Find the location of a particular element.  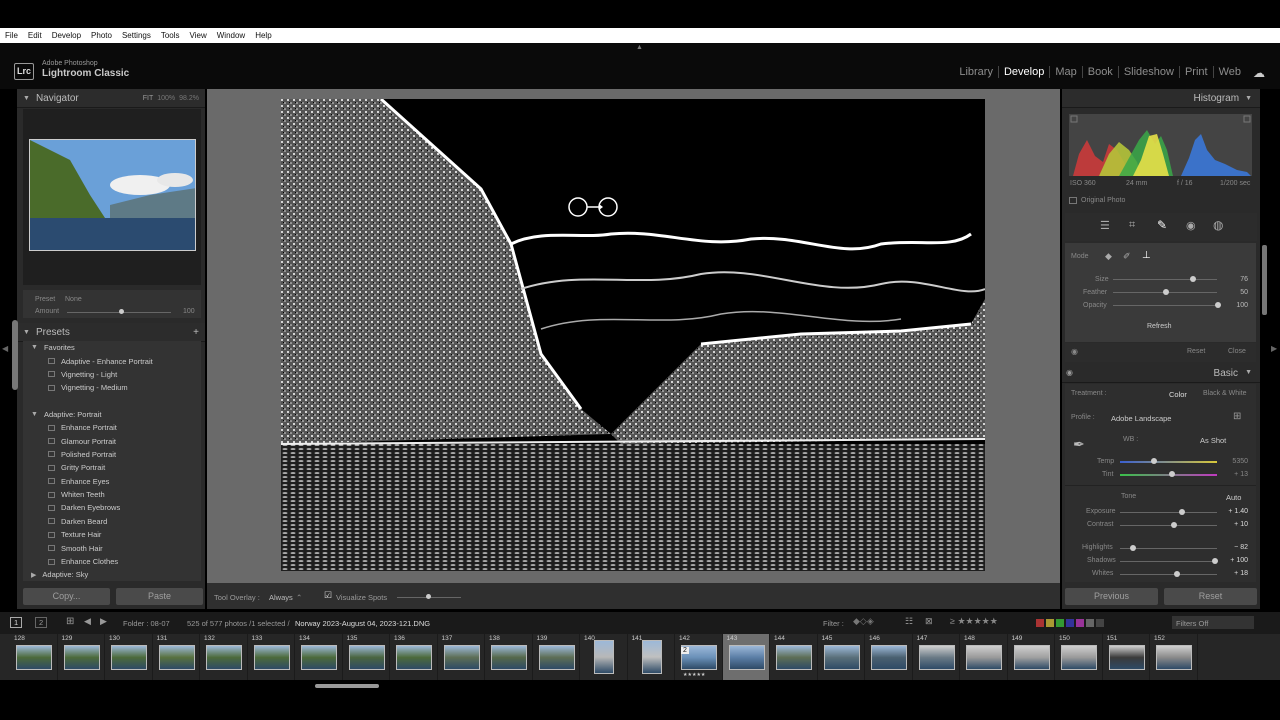

add-preset-button: + is located at coordinates (196, 332).